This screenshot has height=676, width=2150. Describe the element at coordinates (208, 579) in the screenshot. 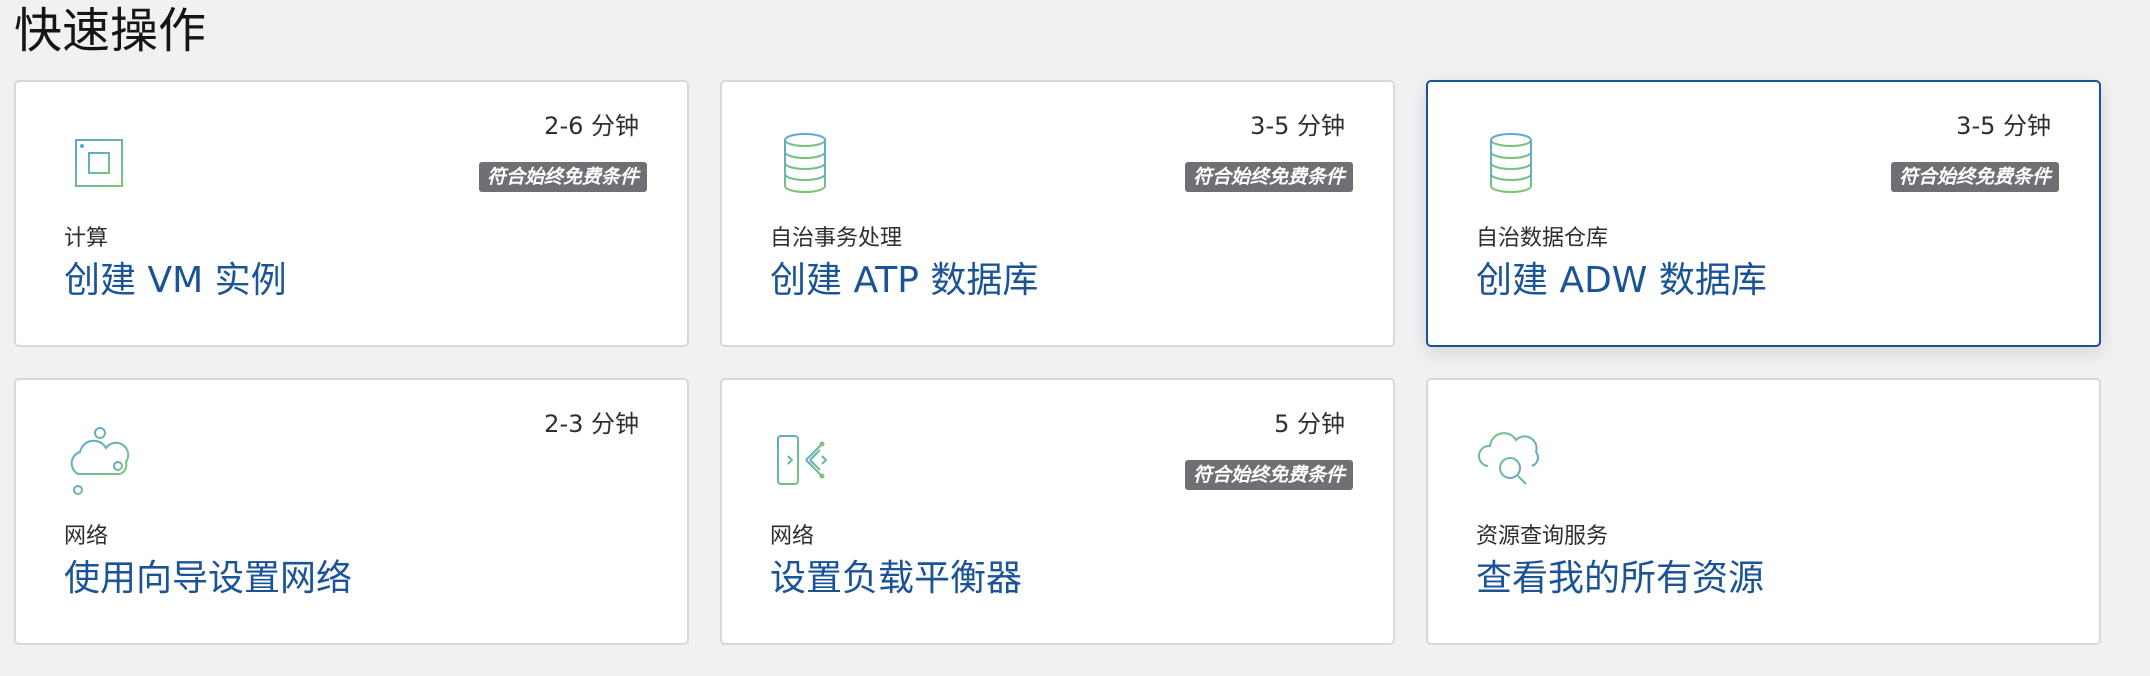

I see `network-wizard-link: 使用向导设置网络` at that location.